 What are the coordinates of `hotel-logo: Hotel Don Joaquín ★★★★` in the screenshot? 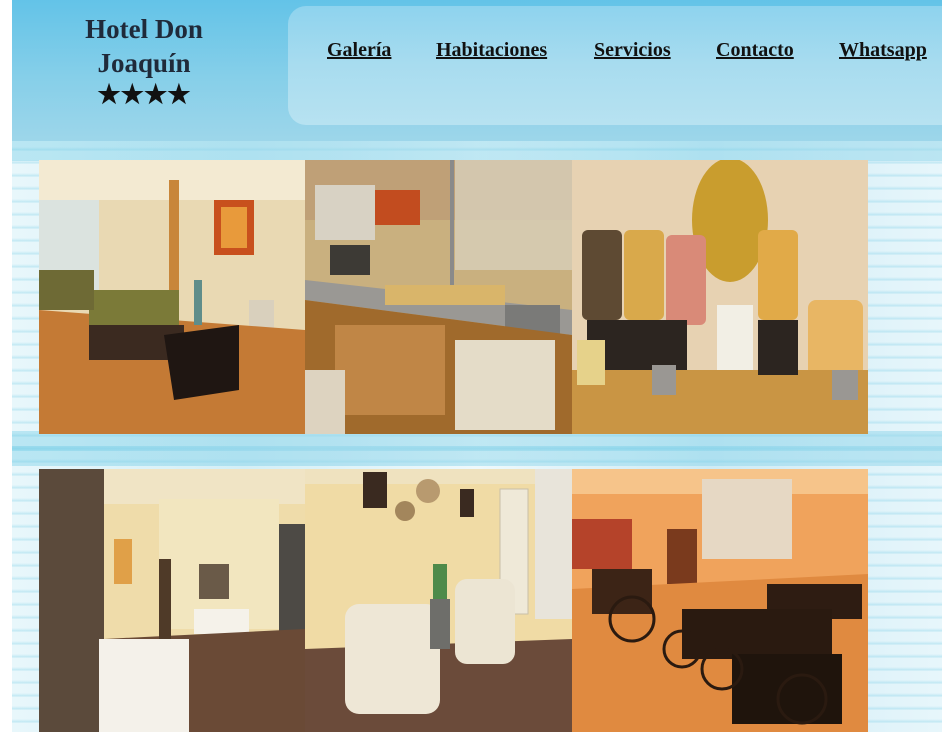 It's located at (144, 61).